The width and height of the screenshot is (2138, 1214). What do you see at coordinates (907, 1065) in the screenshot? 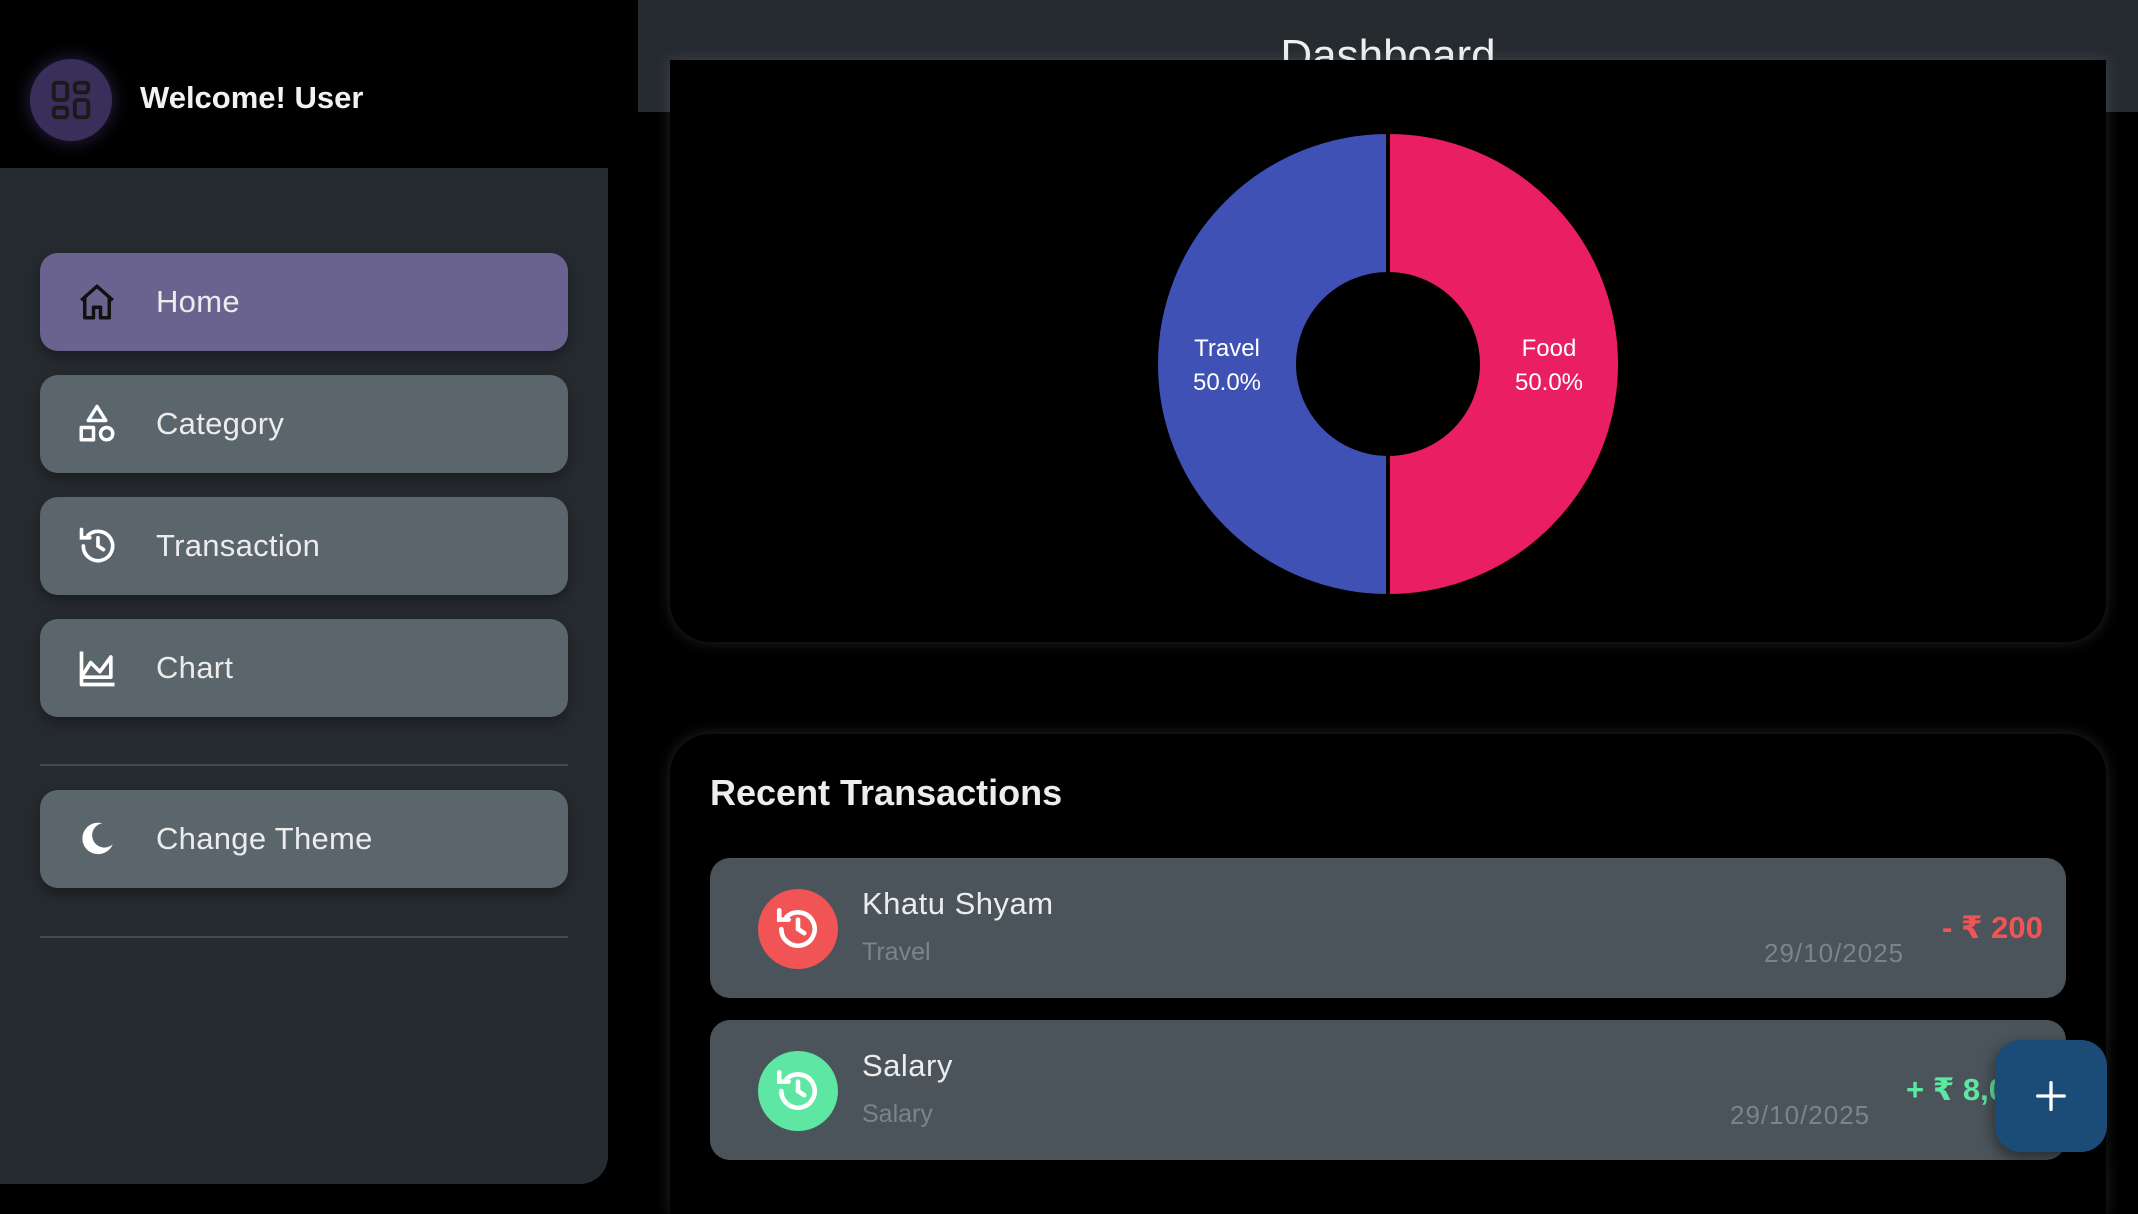
I see `transaction-name: Salary` at bounding box center [907, 1065].